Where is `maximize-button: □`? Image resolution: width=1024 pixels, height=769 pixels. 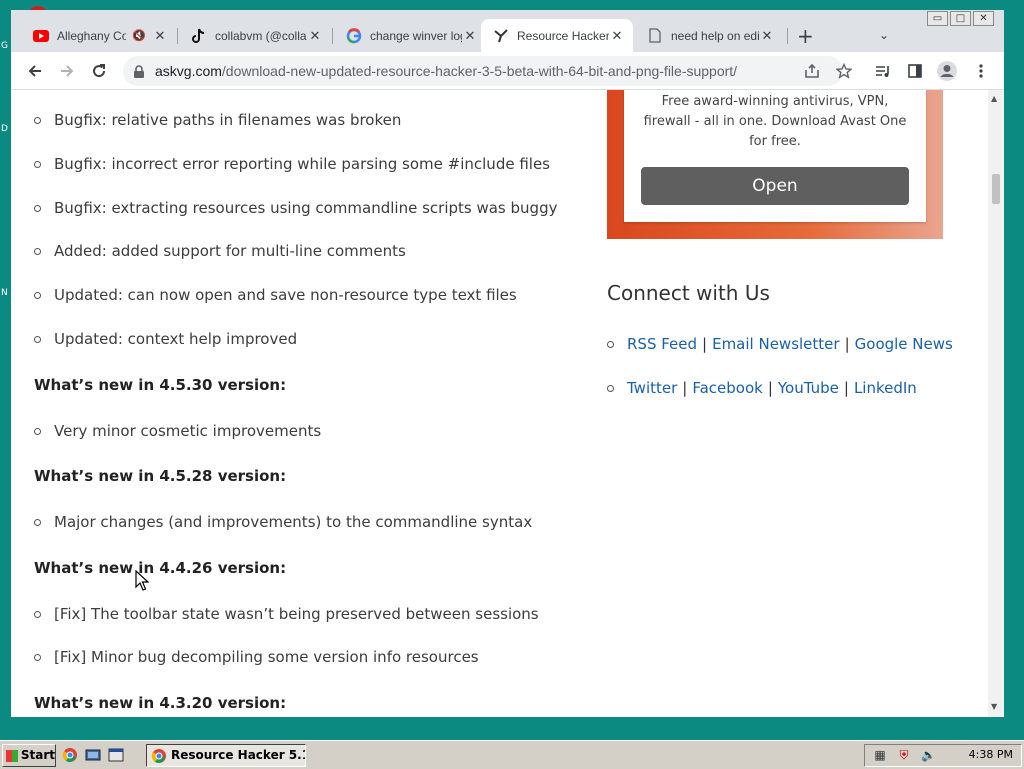 maximize-button: □ is located at coordinates (960, 18).